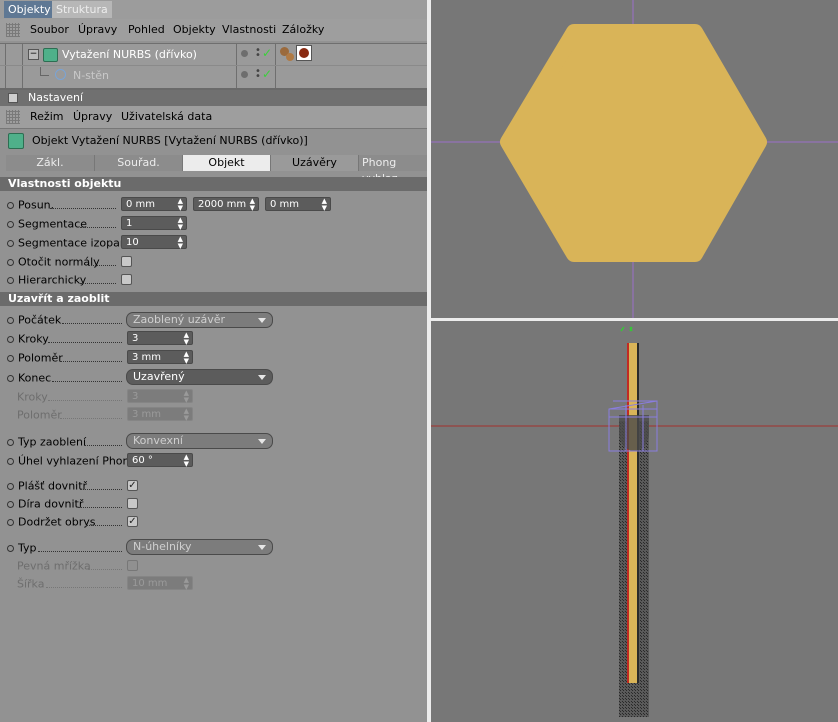  Describe the element at coordinates (290, 57) in the screenshot. I see `material-tag-2-icon` at that location.